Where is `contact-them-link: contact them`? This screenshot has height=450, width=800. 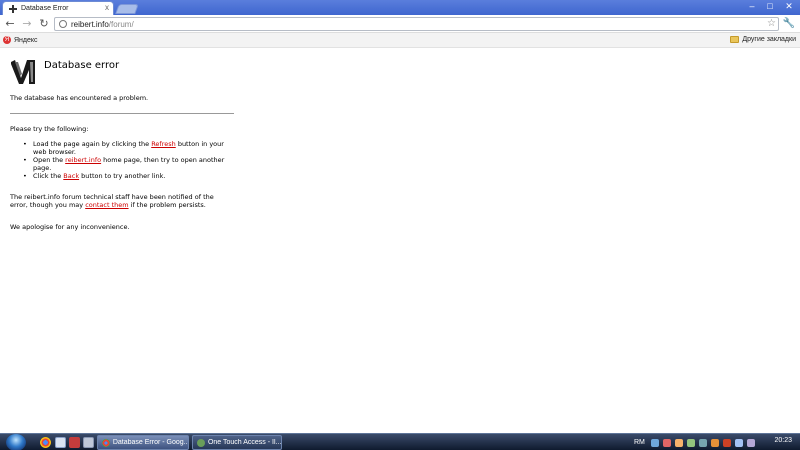 contact-them-link: contact them is located at coordinates (106, 205).